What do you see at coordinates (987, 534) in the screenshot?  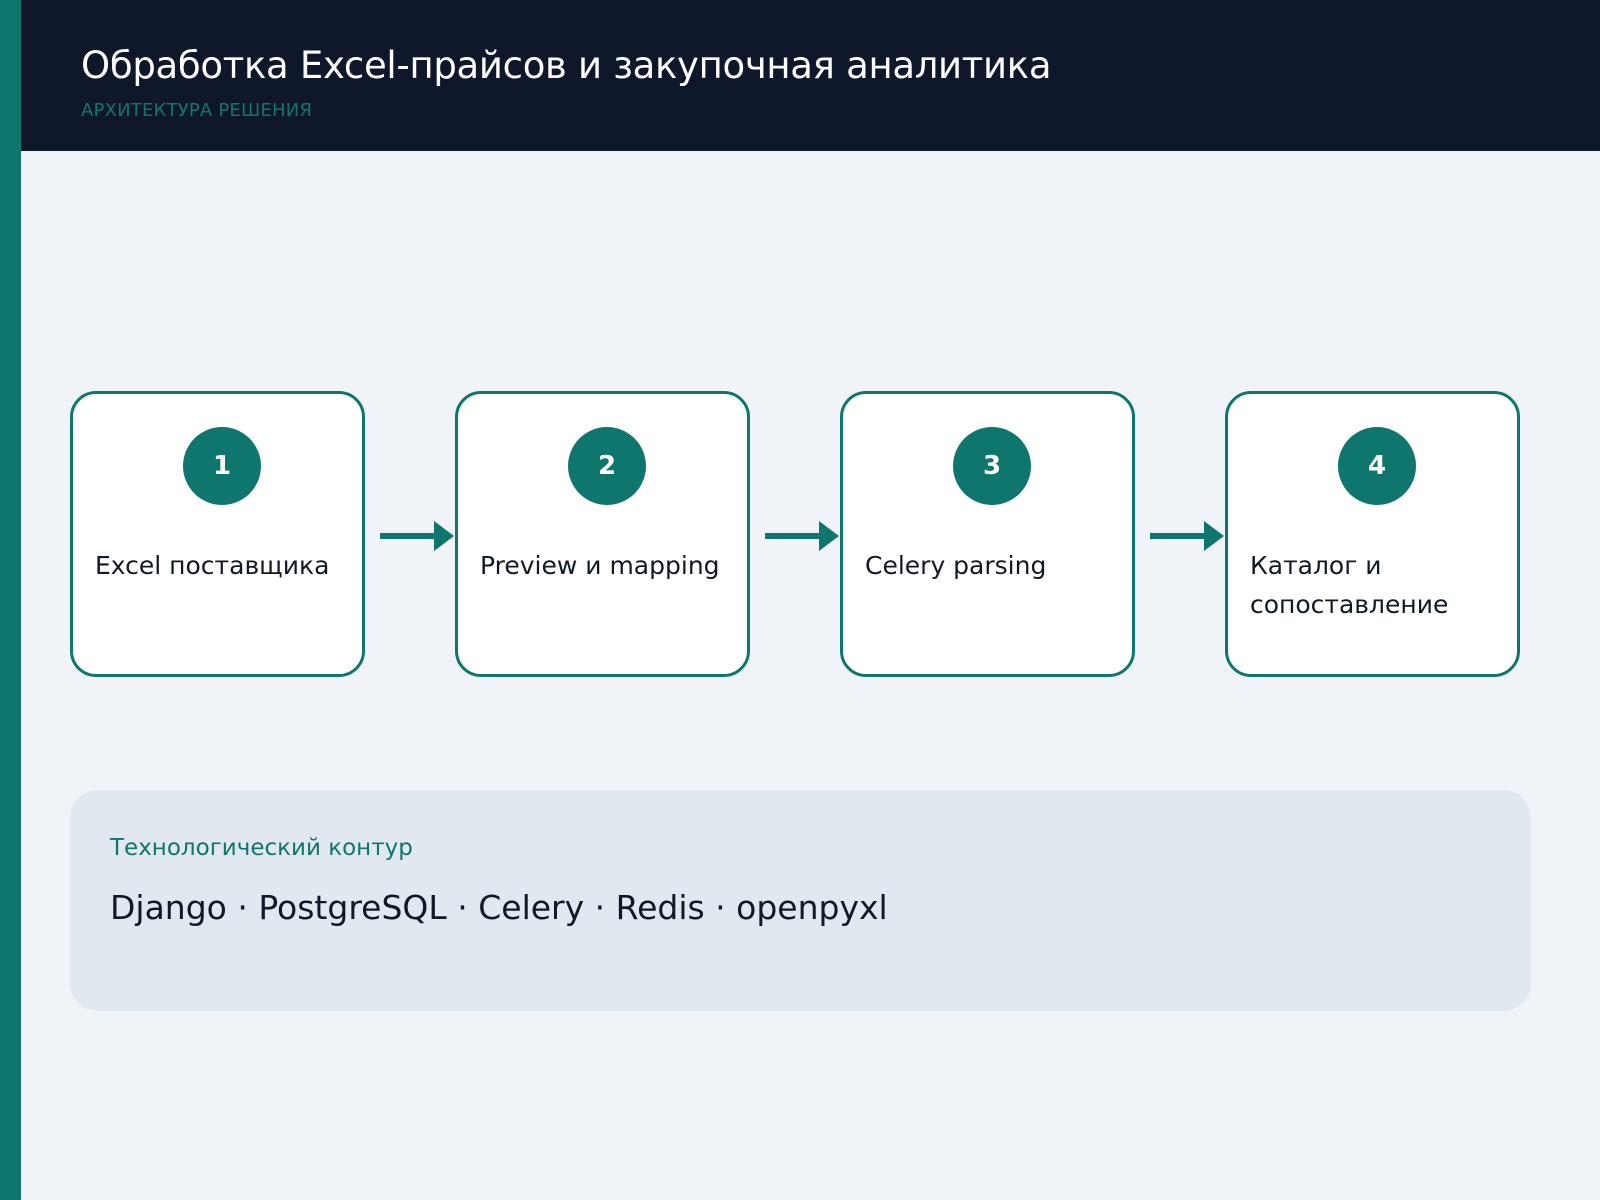 I see `step-card-3: 3 Celery parsing` at bounding box center [987, 534].